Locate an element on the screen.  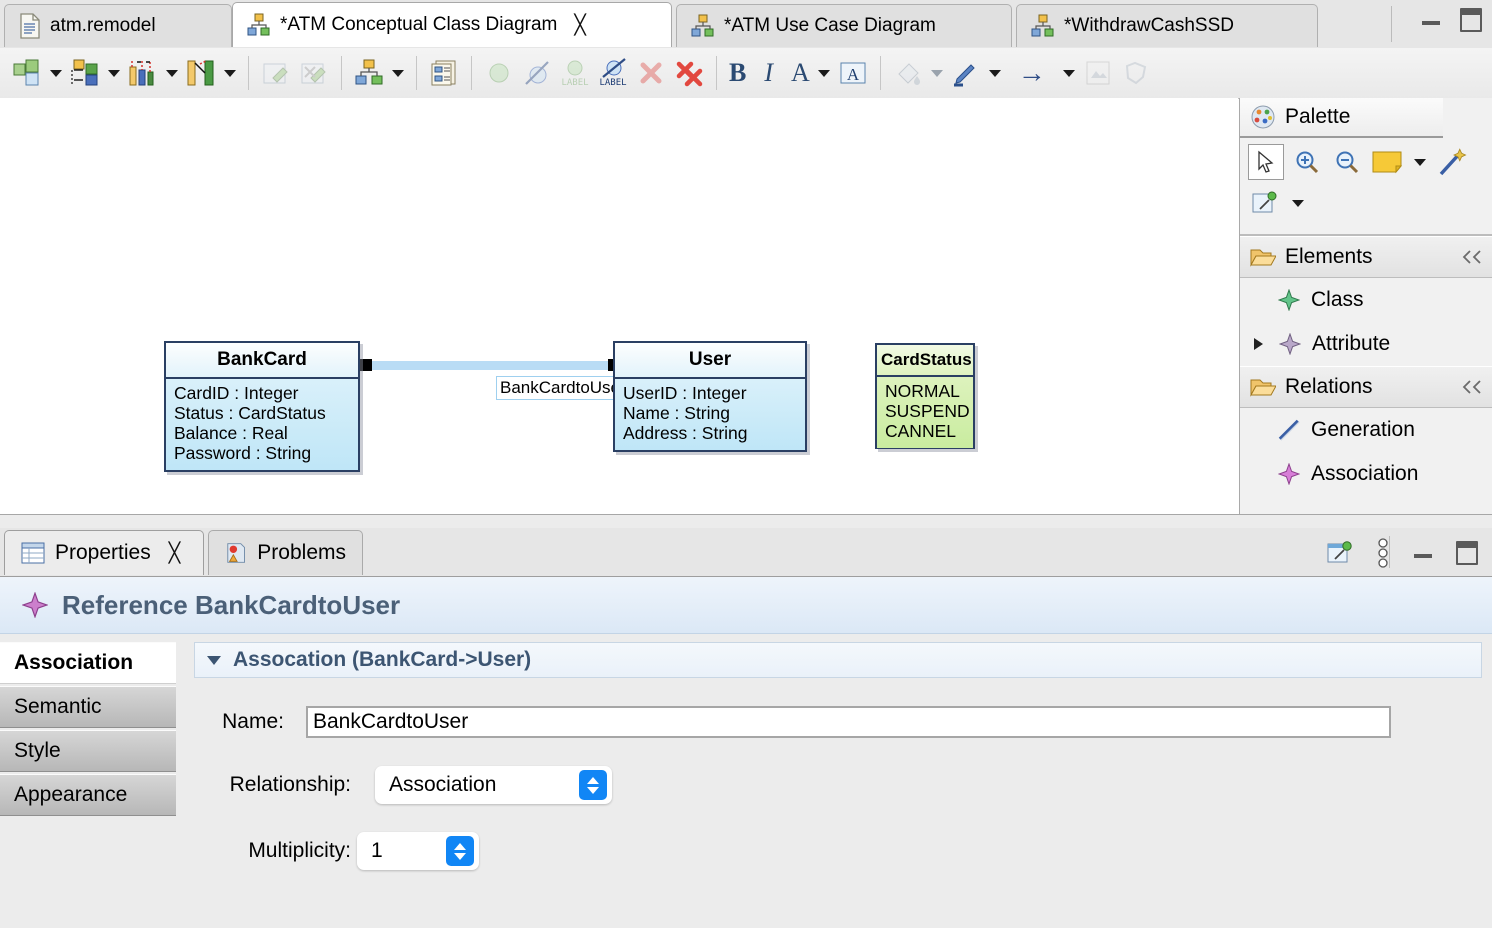
select-tool is located at coordinates (1266, 162).